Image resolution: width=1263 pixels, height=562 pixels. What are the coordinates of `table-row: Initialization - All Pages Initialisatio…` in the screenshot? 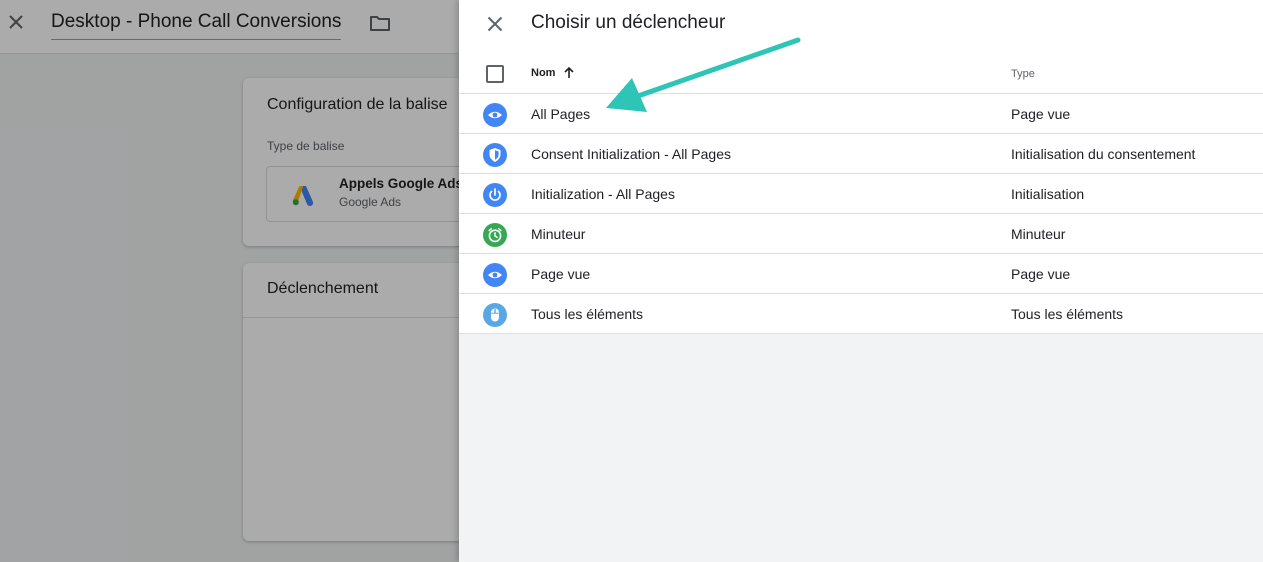 It's located at (861, 194).